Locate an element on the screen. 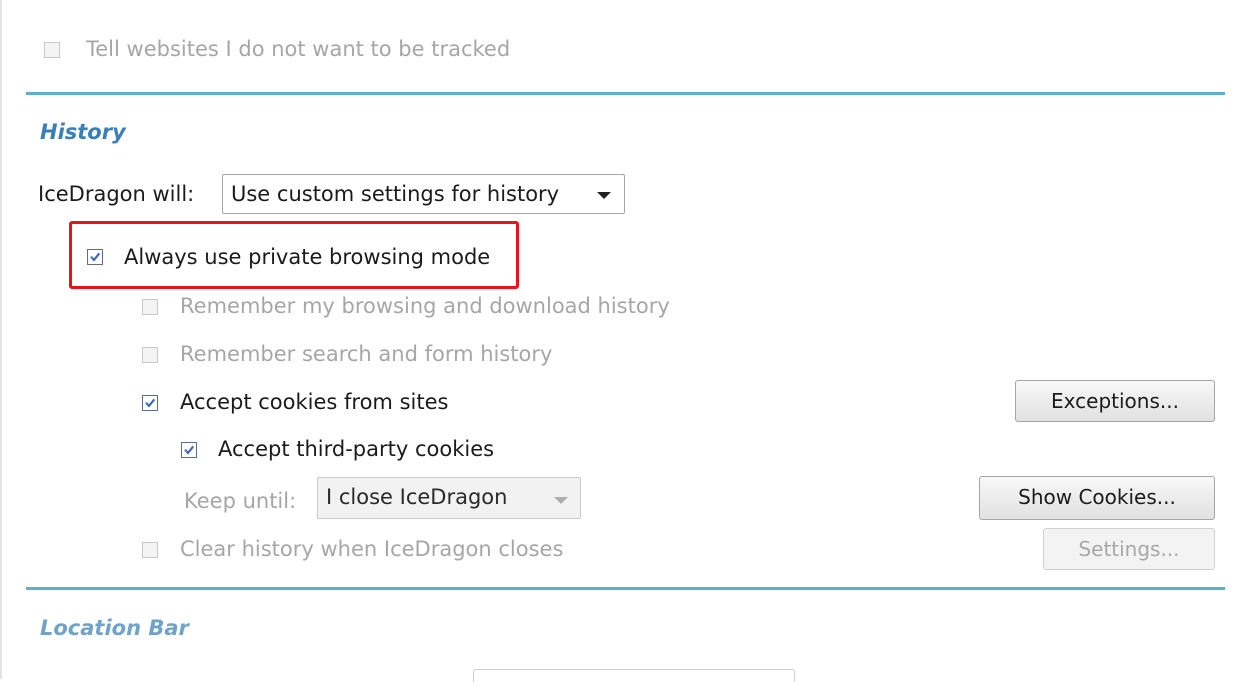 The width and height of the screenshot is (1244, 682). history-heading: History is located at coordinates (83, 132).